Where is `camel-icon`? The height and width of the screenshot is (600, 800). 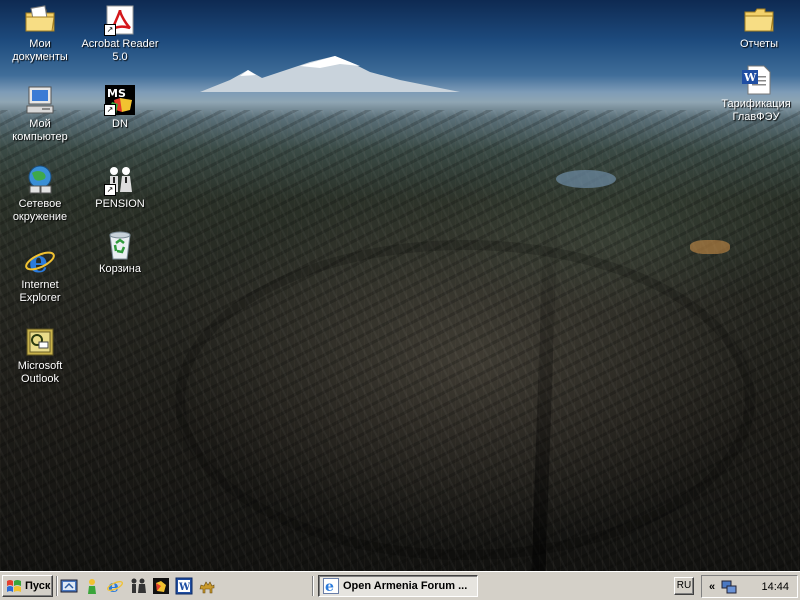
camel-icon is located at coordinates (207, 586).